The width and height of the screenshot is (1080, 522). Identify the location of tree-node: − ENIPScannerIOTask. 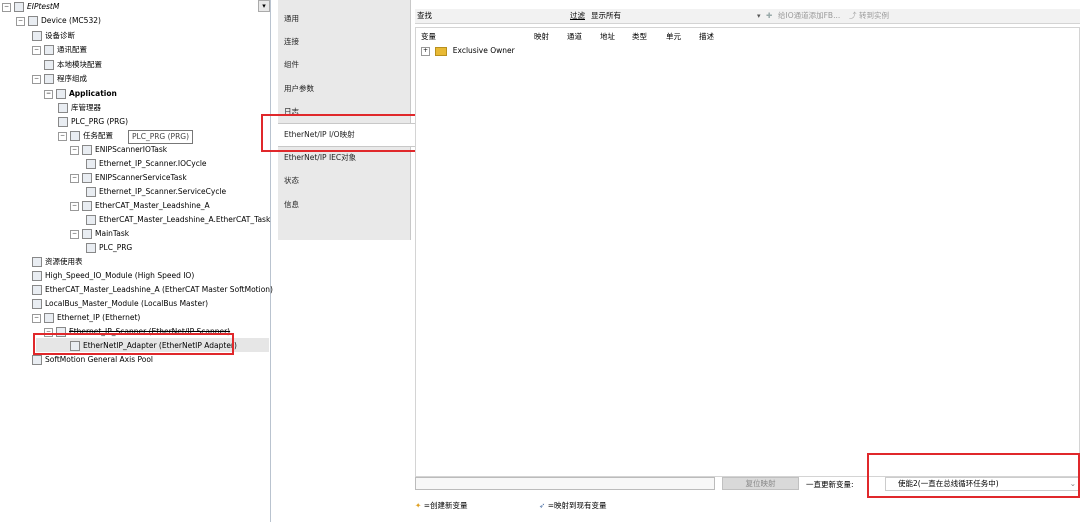
(118, 149).